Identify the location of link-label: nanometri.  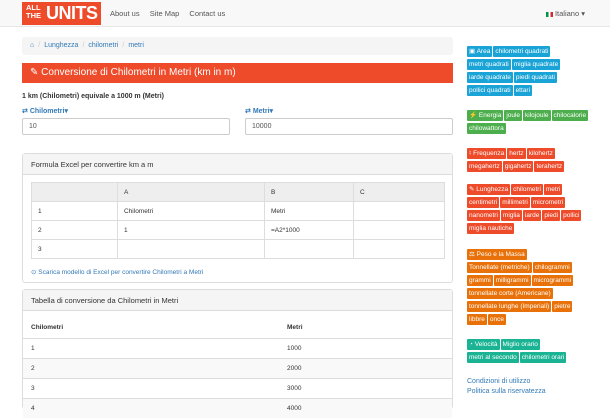
(483, 215).